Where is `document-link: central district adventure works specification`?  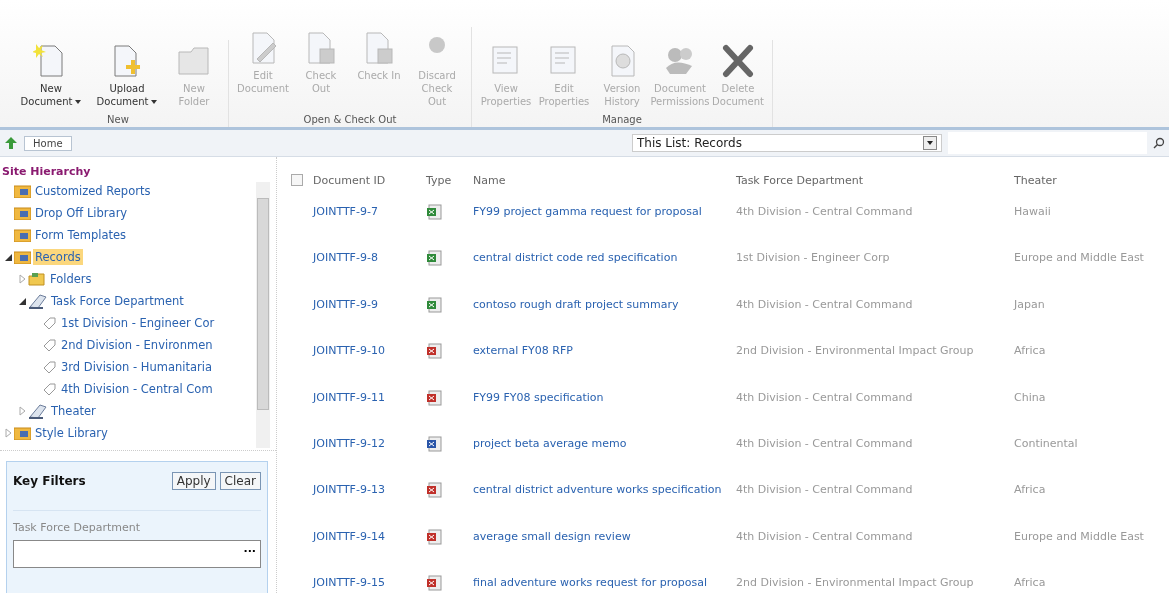
document-link: central district adventure works specification is located at coordinates (600, 496).